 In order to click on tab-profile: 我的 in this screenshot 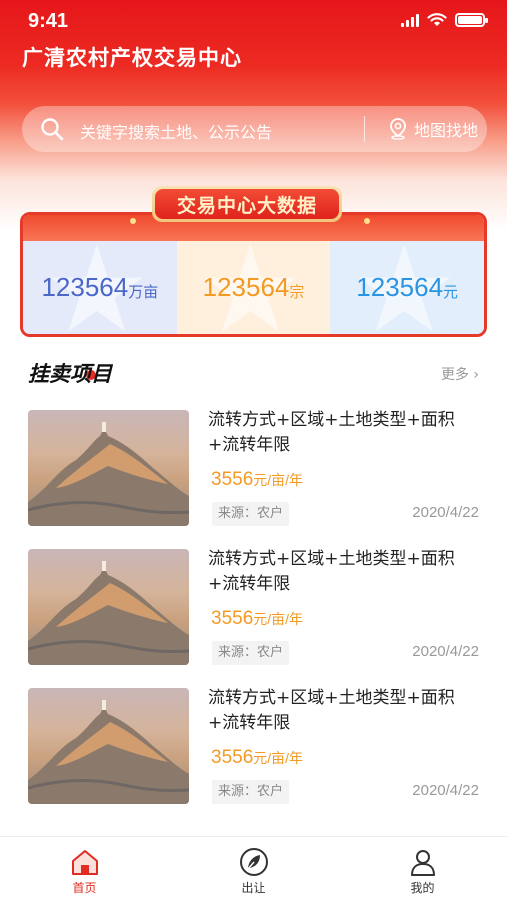, I will do `click(422, 868)`.